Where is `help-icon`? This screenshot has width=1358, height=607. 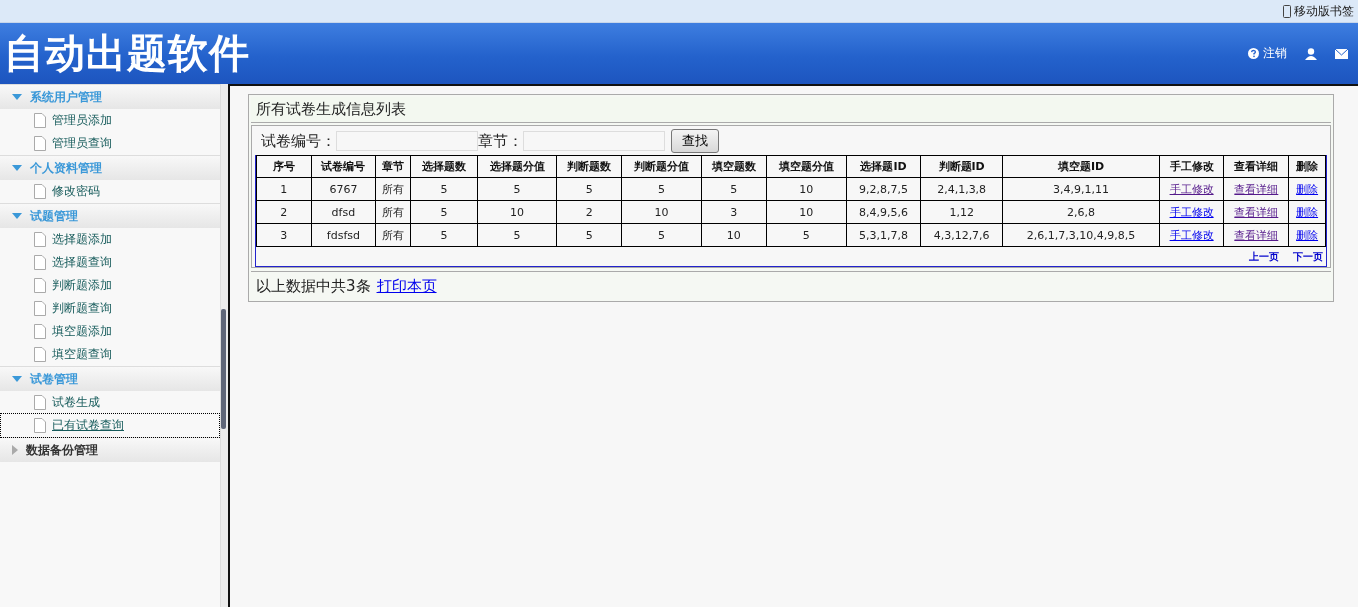
help-icon is located at coordinates (1253, 53).